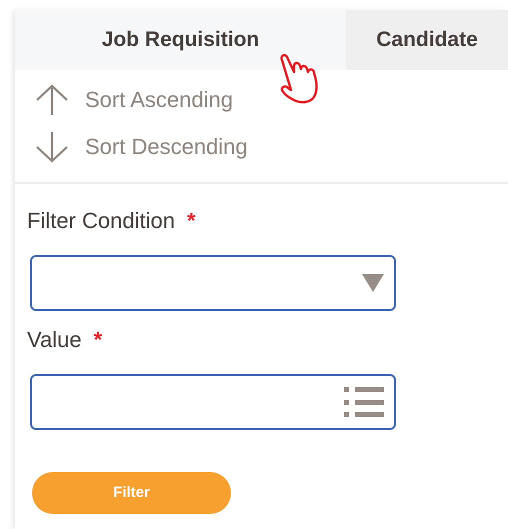  What do you see at coordinates (213, 283) in the screenshot?
I see `dropdown-field` at bounding box center [213, 283].